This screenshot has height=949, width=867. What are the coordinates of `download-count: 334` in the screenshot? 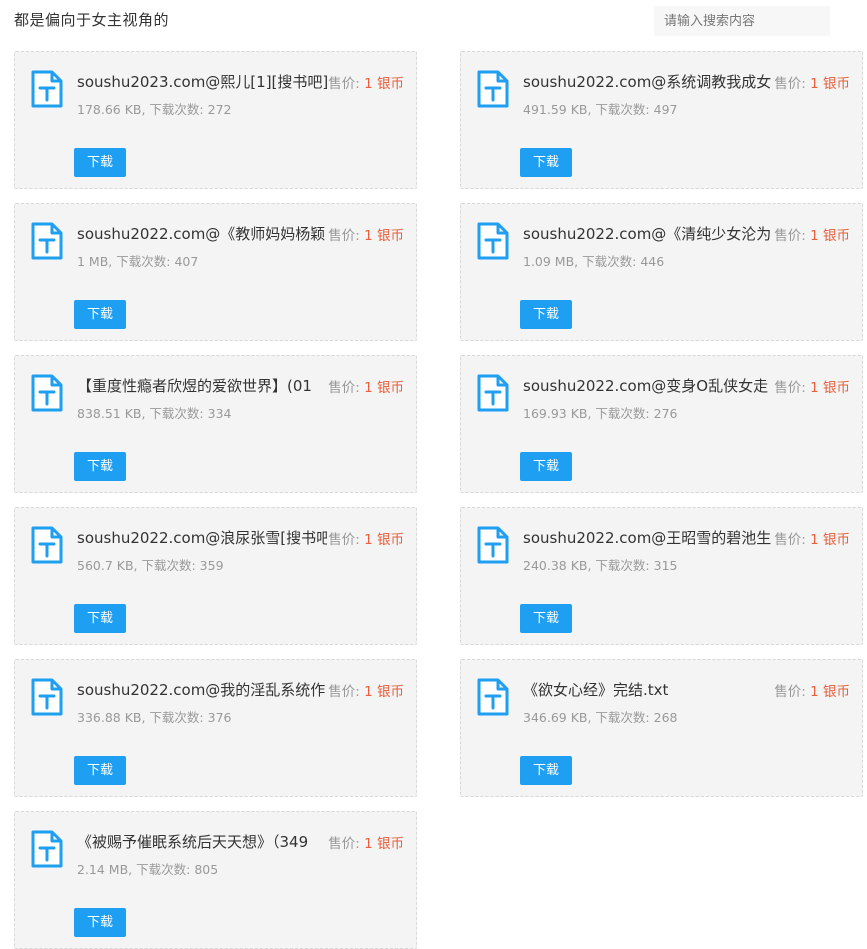 It's located at (219, 413).